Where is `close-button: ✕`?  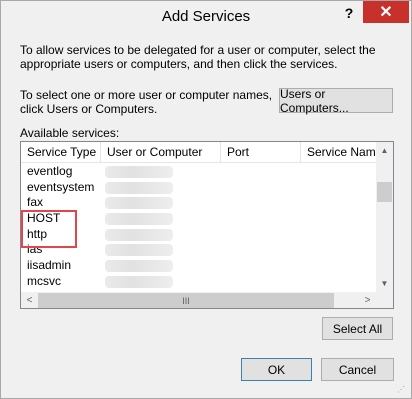 close-button: ✕ is located at coordinates (386, 12).